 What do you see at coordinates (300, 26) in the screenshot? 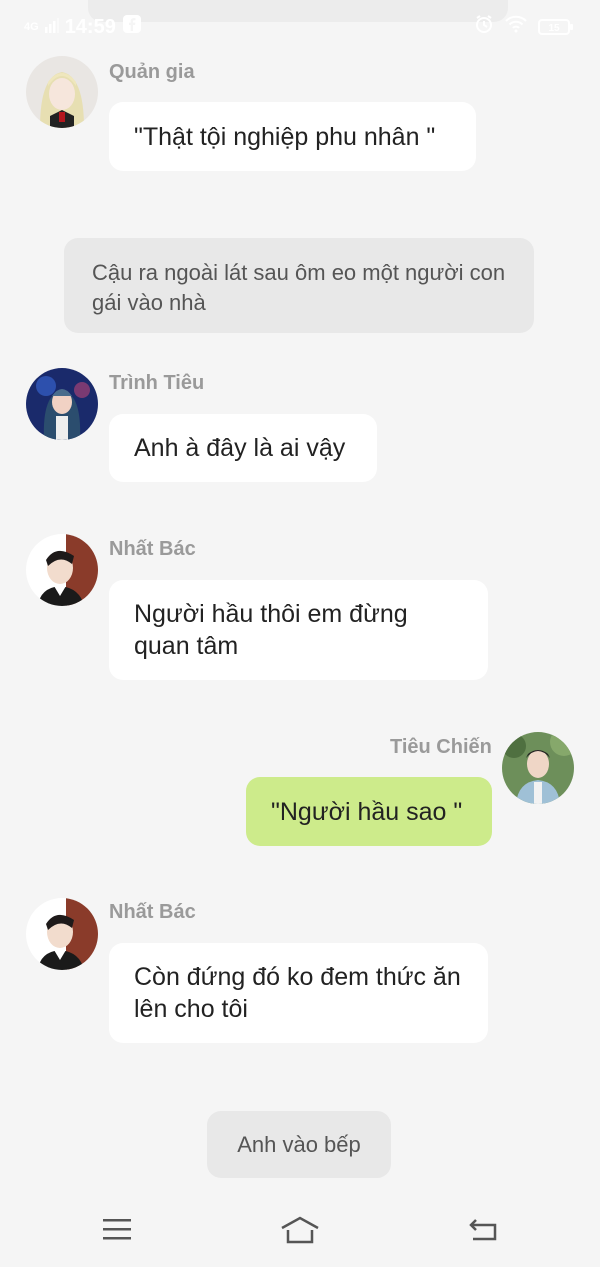
I see `status-bar: 4G 14:59 15` at bounding box center [300, 26].